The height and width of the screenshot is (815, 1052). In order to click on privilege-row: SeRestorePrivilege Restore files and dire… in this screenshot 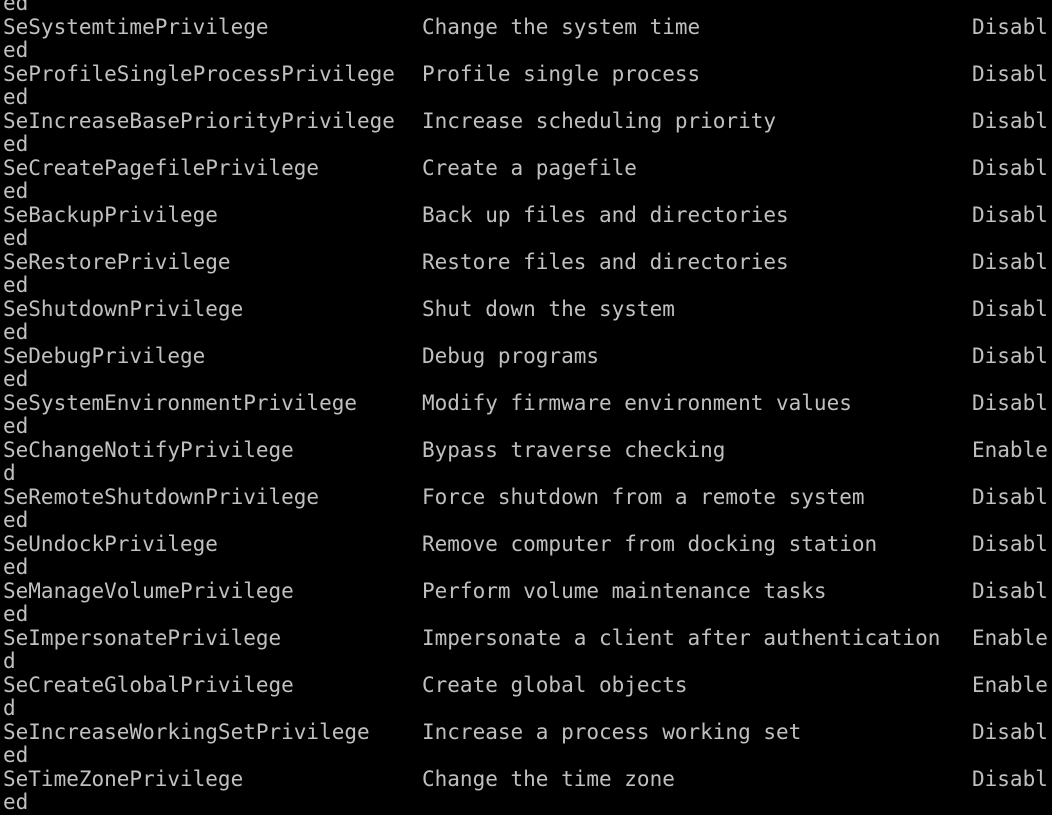, I will do `click(527, 263)`.